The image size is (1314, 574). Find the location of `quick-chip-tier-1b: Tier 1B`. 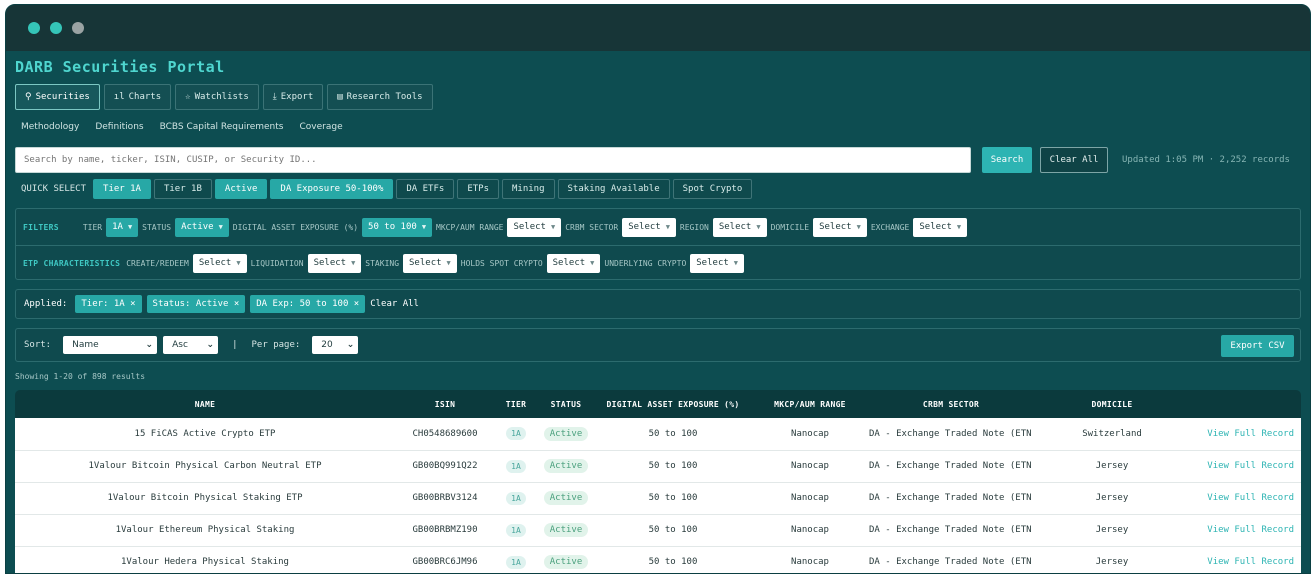

quick-chip-tier-1b: Tier 1B is located at coordinates (182, 189).